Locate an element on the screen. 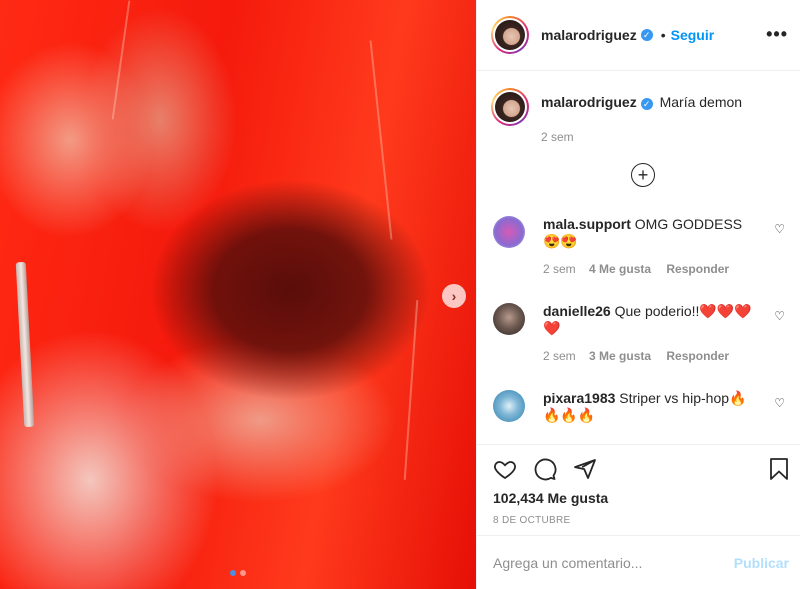 The height and width of the screenshot is (589, 800). caption-username: malarodriguez is located at coordinates (589, 102).